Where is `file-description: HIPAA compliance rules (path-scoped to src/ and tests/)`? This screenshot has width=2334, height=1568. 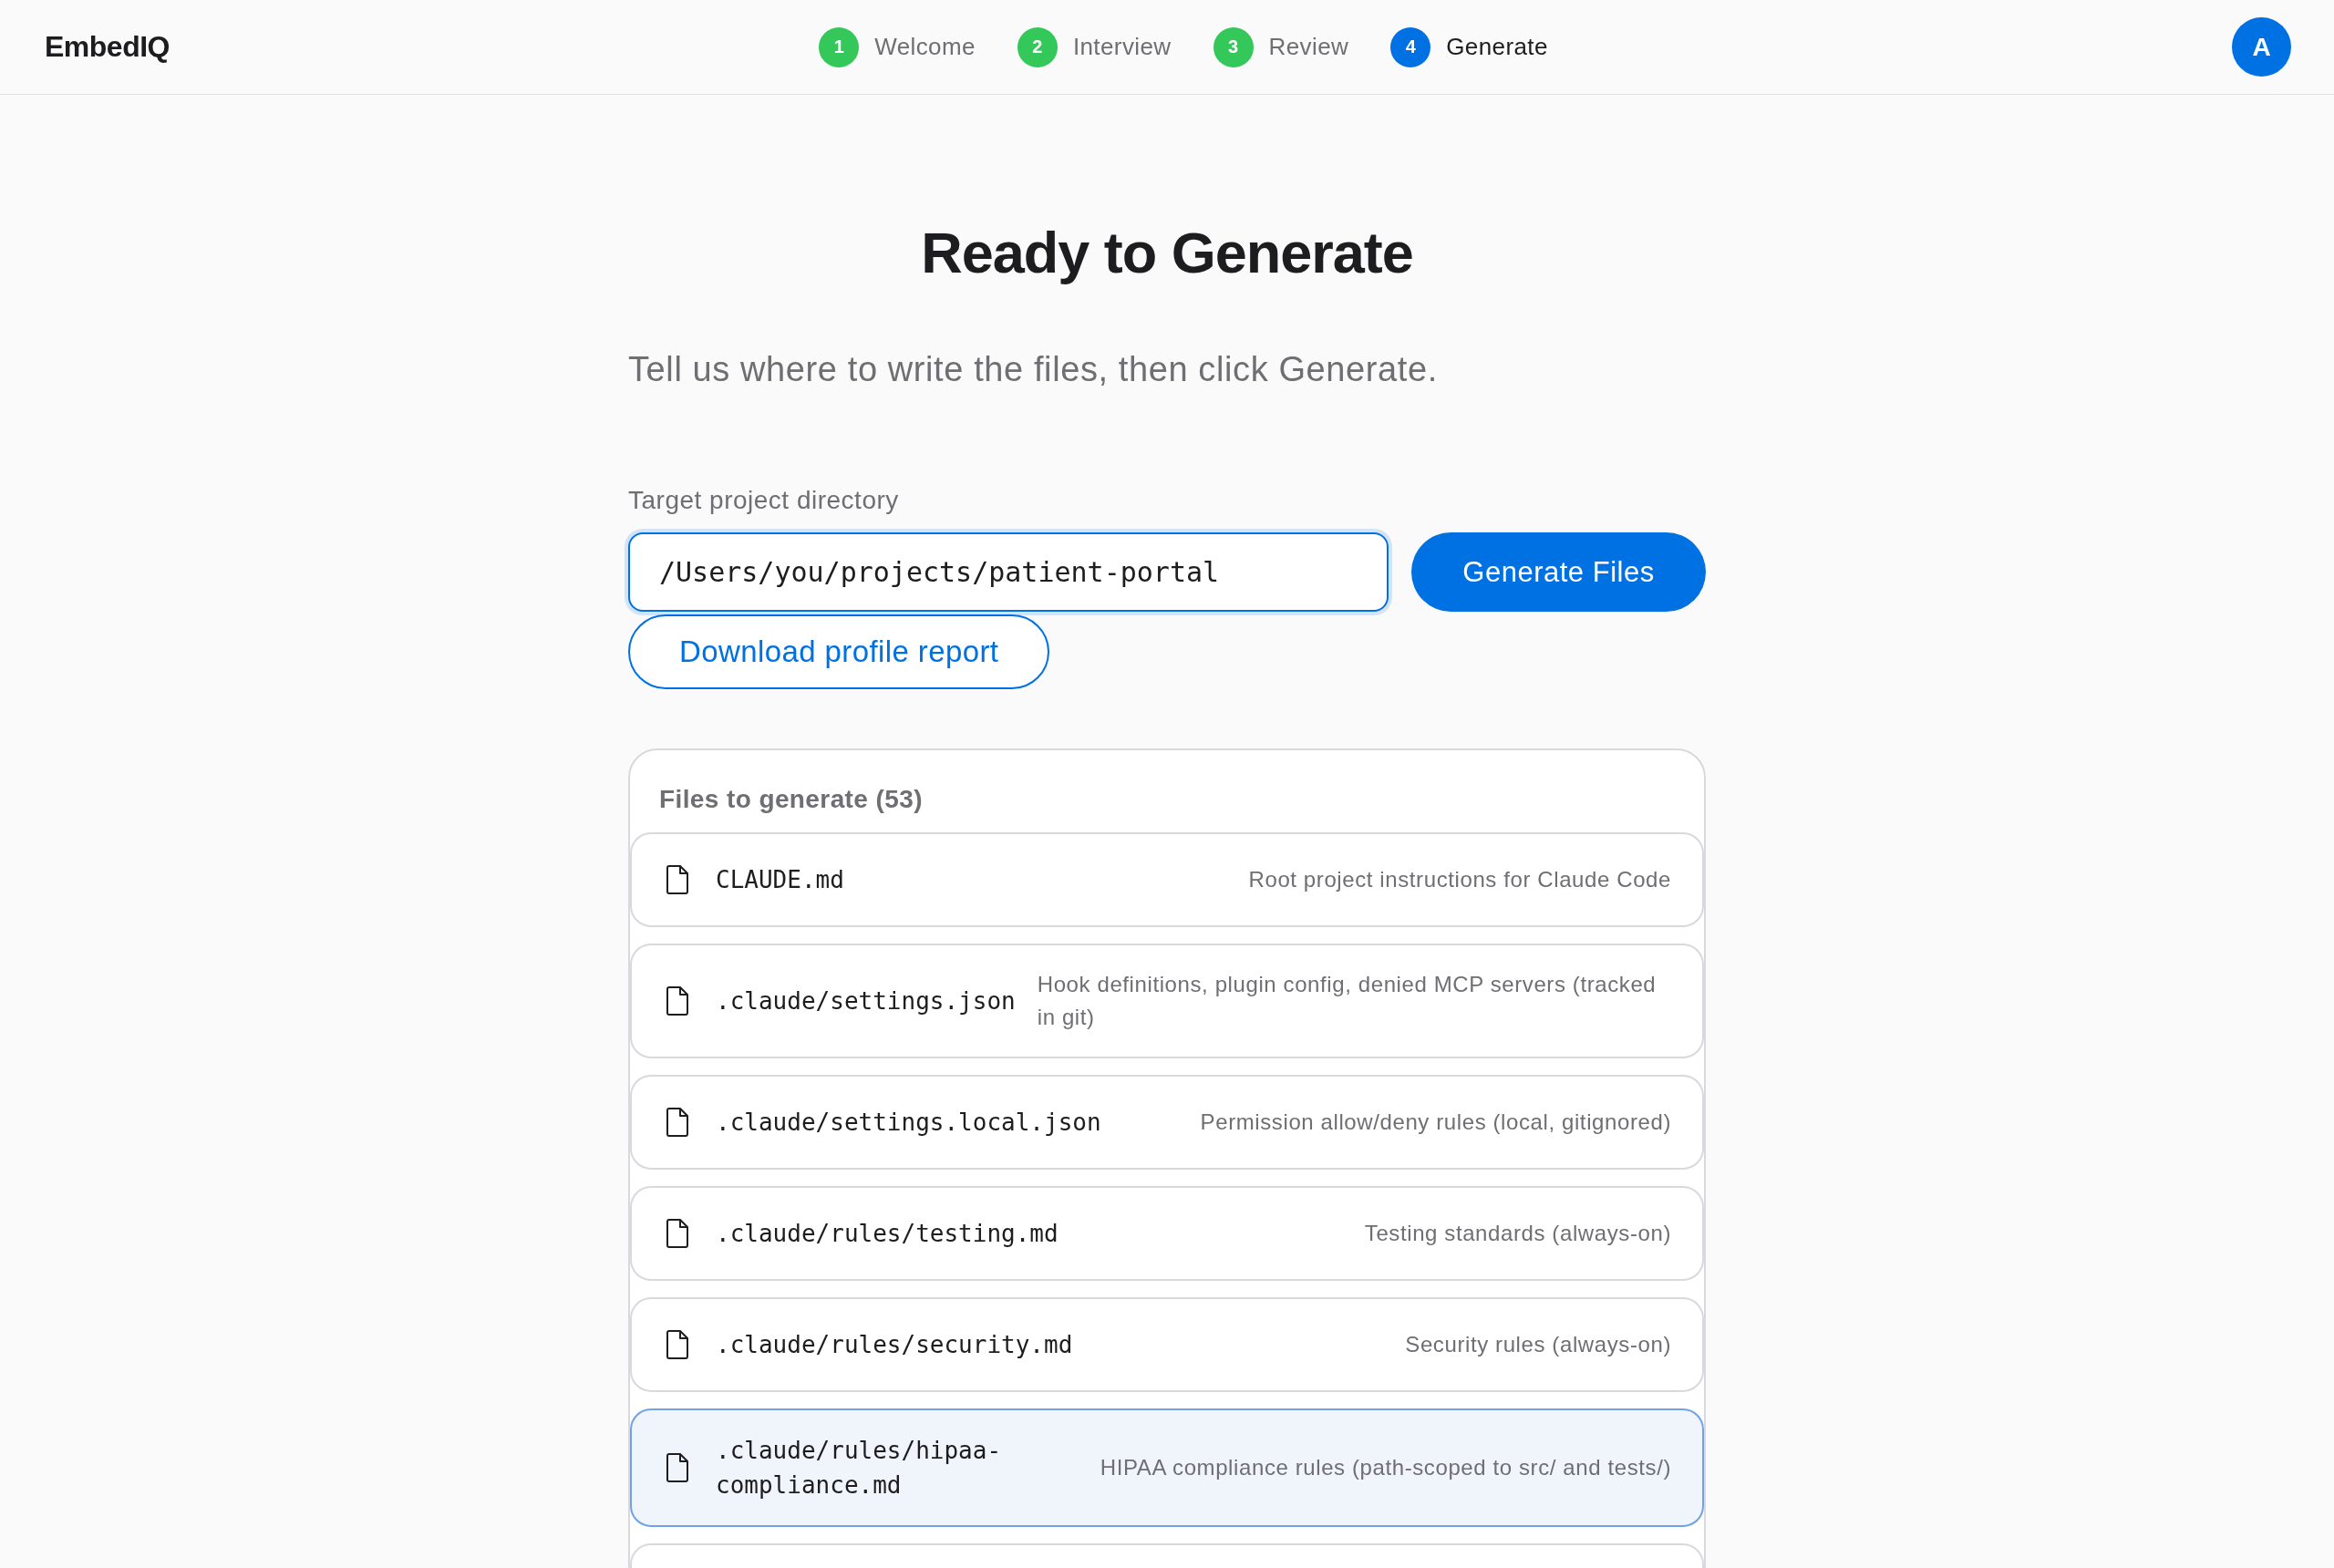
file-description: HIPAA compliance rules (path-scoped to src/ and tests/) is located at coordinates (1385, 1467).